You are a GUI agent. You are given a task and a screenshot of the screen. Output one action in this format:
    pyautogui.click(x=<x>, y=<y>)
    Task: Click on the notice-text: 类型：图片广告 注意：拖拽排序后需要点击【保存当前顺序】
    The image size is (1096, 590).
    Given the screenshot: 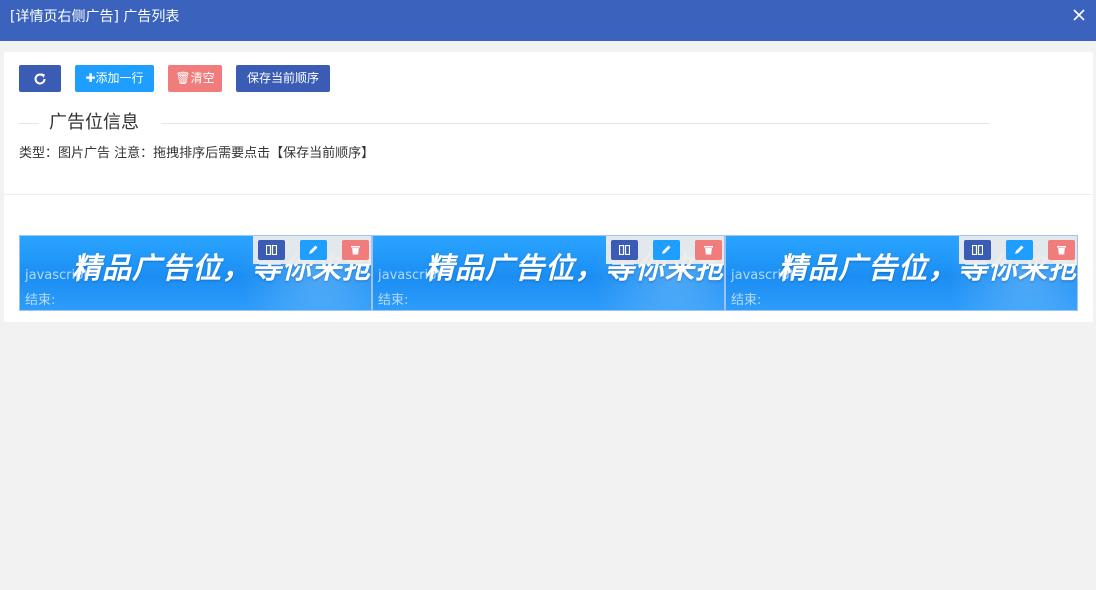 What is the action you would take?
    pyautogui.click(x=197, y=153)
    